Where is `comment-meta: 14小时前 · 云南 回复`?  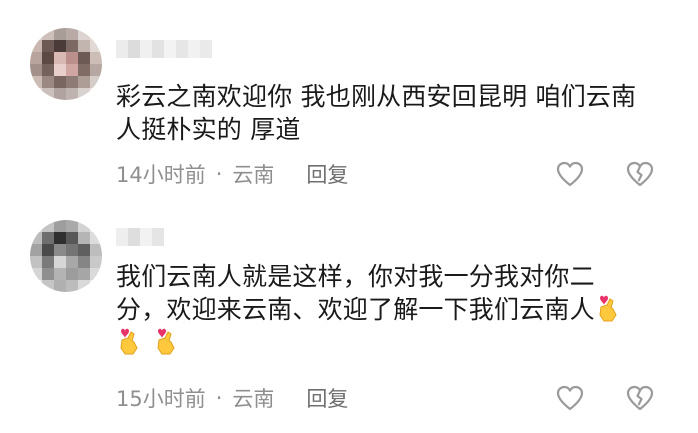 comment-meta: 14小时前 · 云南 回复 is located at coordinates (232, 174).